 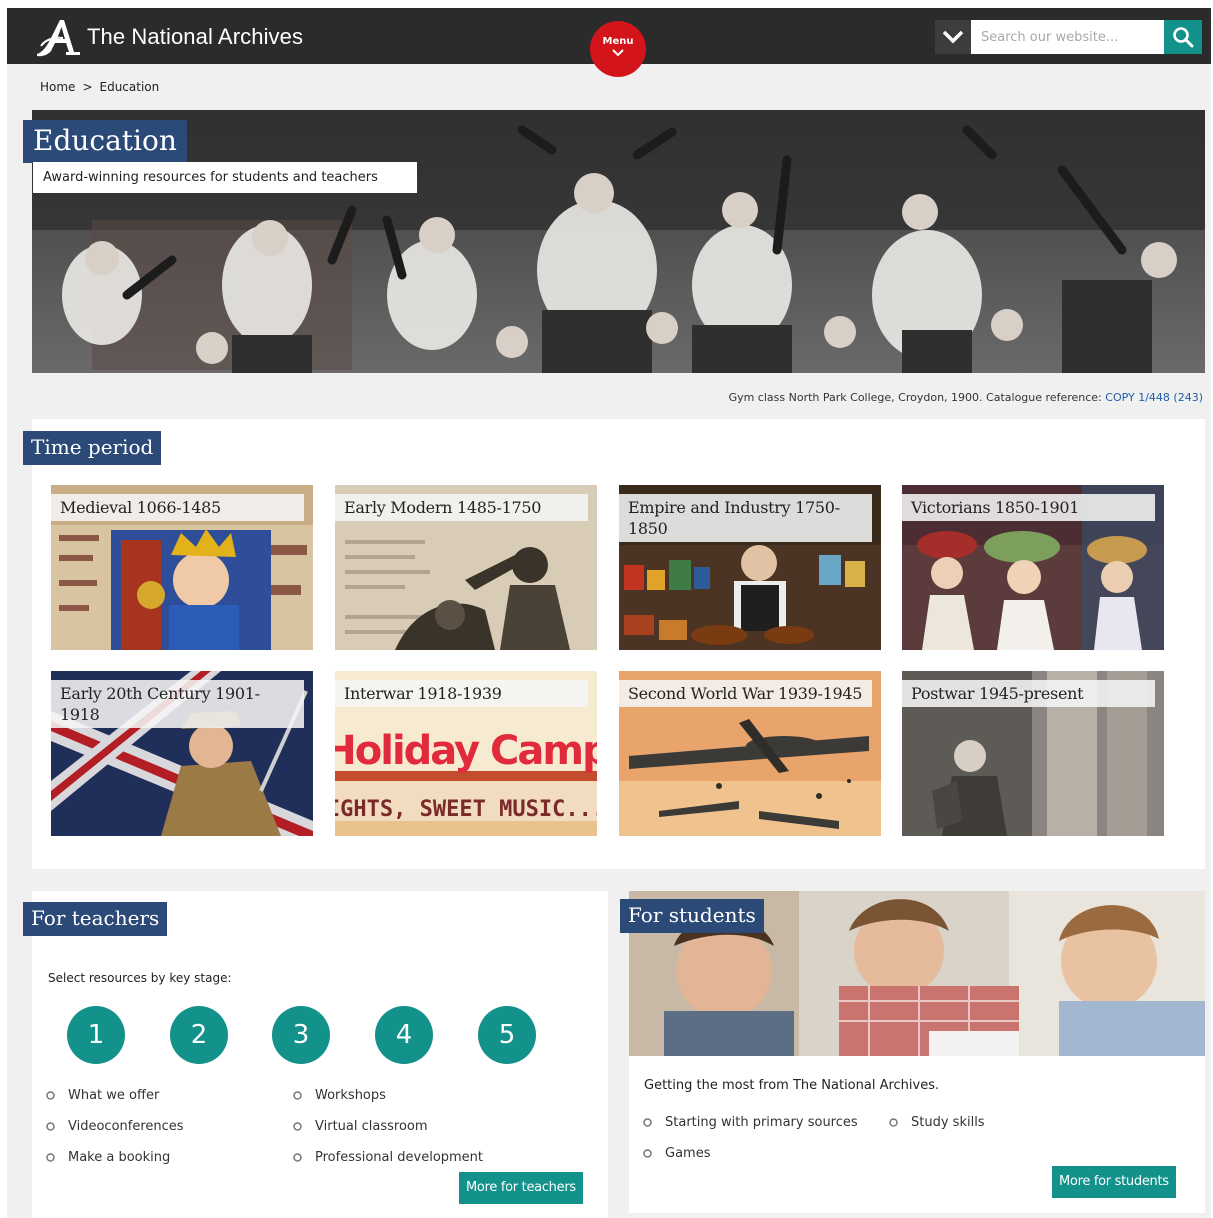 I want to click on site-dropdown-button, so click(x=953, y=37).